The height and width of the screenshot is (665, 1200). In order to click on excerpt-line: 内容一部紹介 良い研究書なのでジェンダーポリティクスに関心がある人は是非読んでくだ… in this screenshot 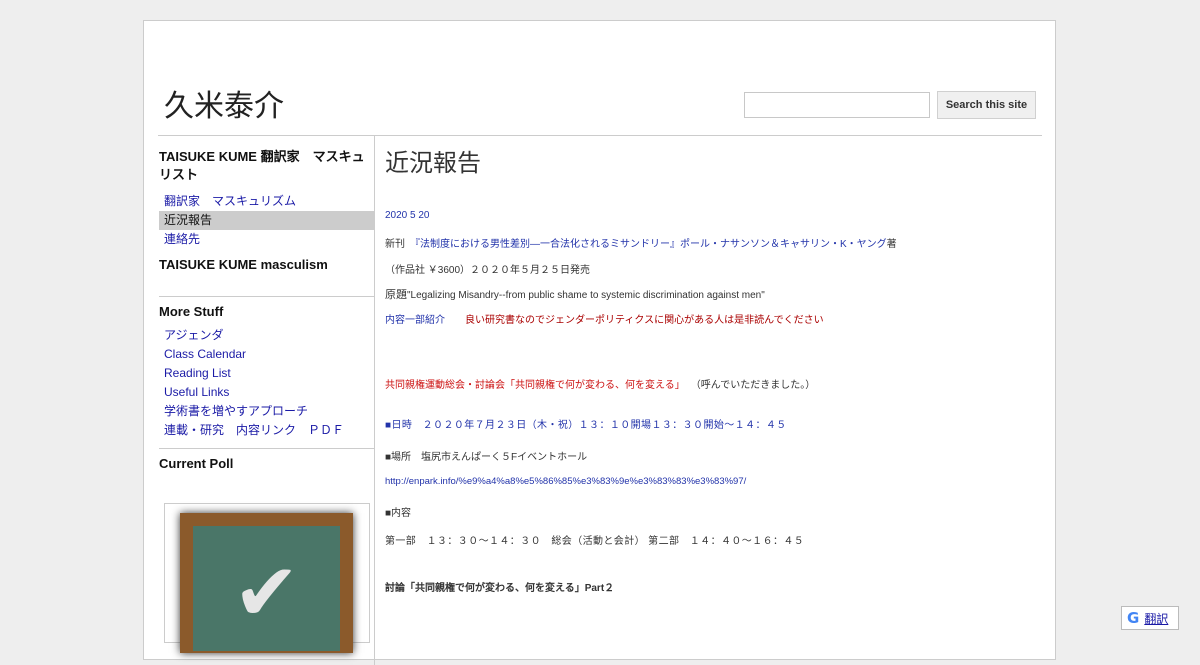, I will do `click(604, 318)`.